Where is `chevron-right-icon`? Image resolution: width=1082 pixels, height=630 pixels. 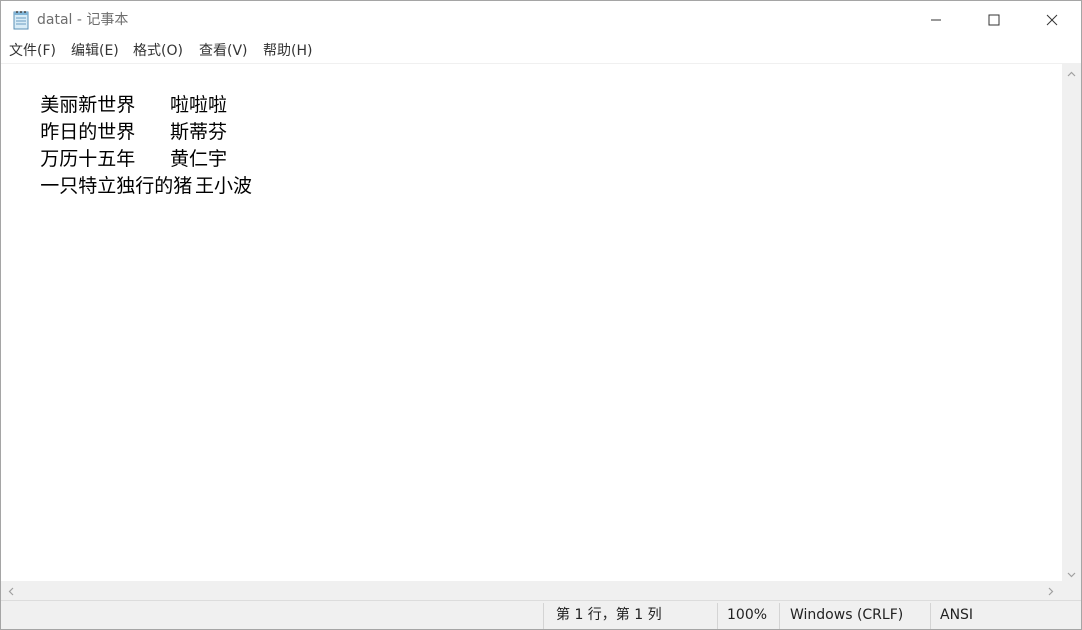
chevron-right-icon is located at coordinates (1051, 590).